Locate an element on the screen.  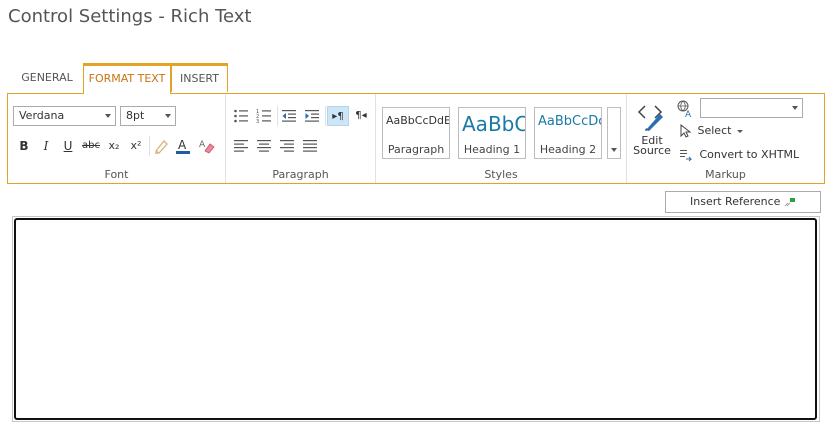
edit-source-button: Edit Source is located at coordinates (652, 130).